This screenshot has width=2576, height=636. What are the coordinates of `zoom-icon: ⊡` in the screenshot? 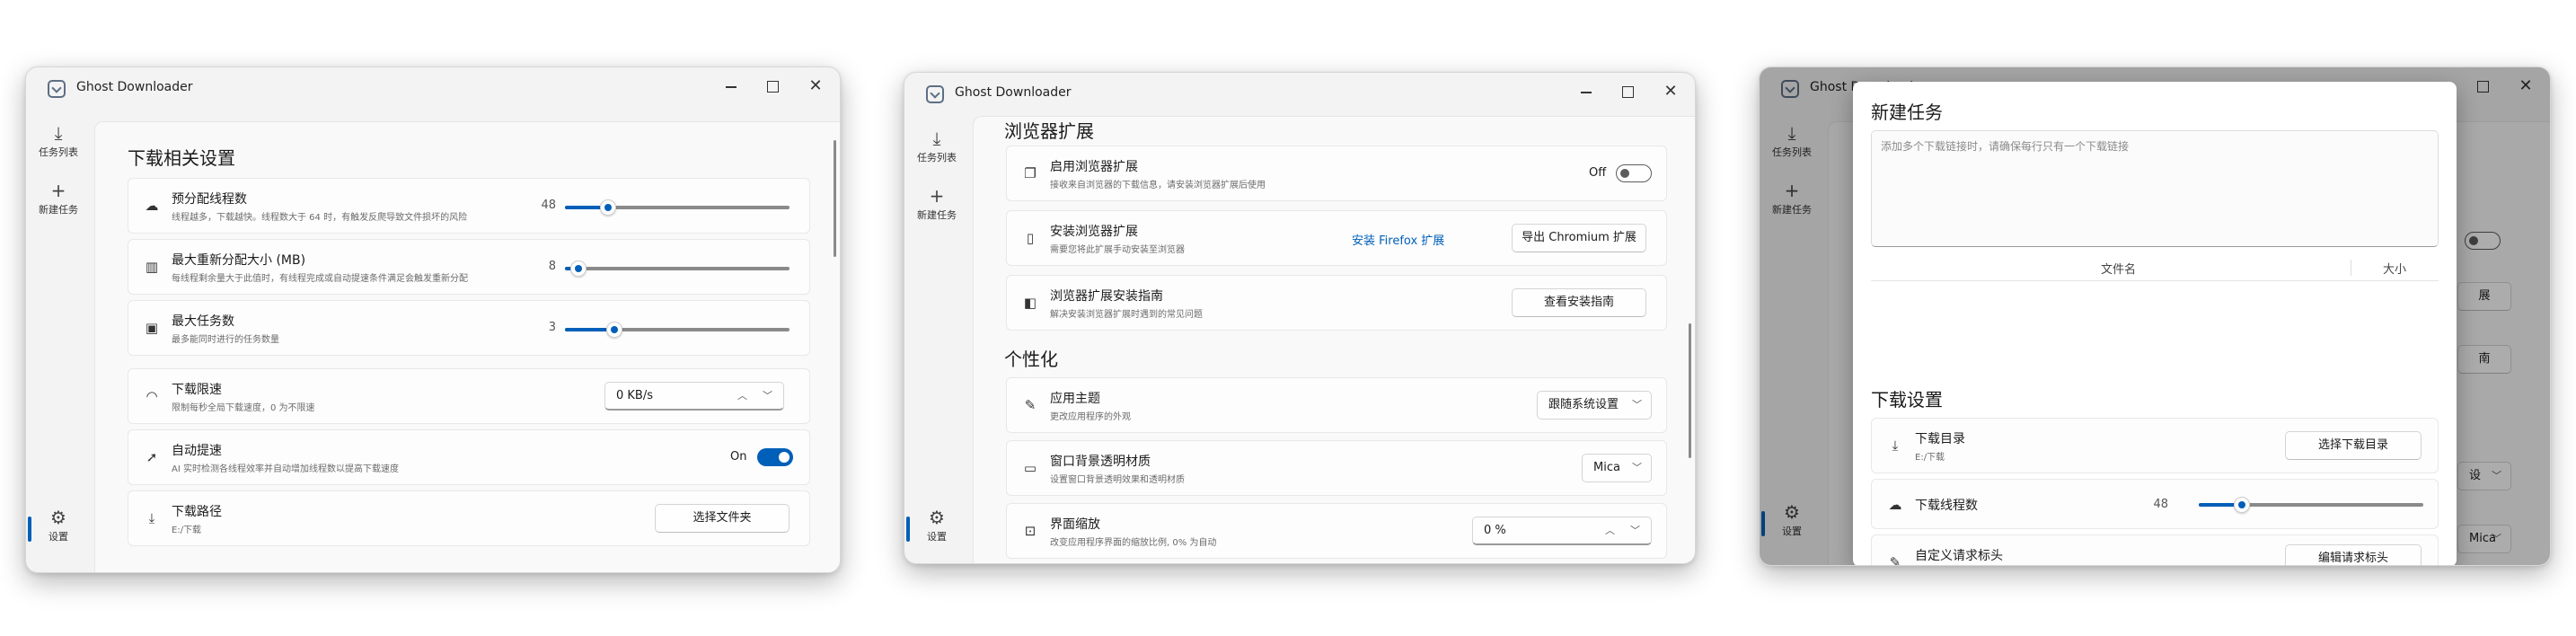 It's located at (1030, 531).